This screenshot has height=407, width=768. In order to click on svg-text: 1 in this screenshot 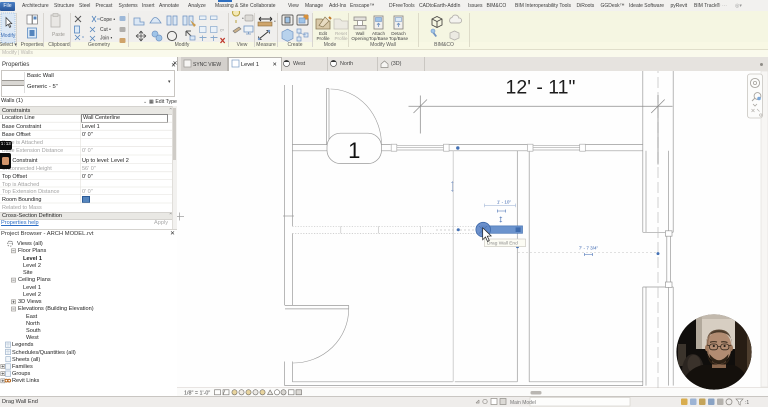, I will do `click(354, 150)`.